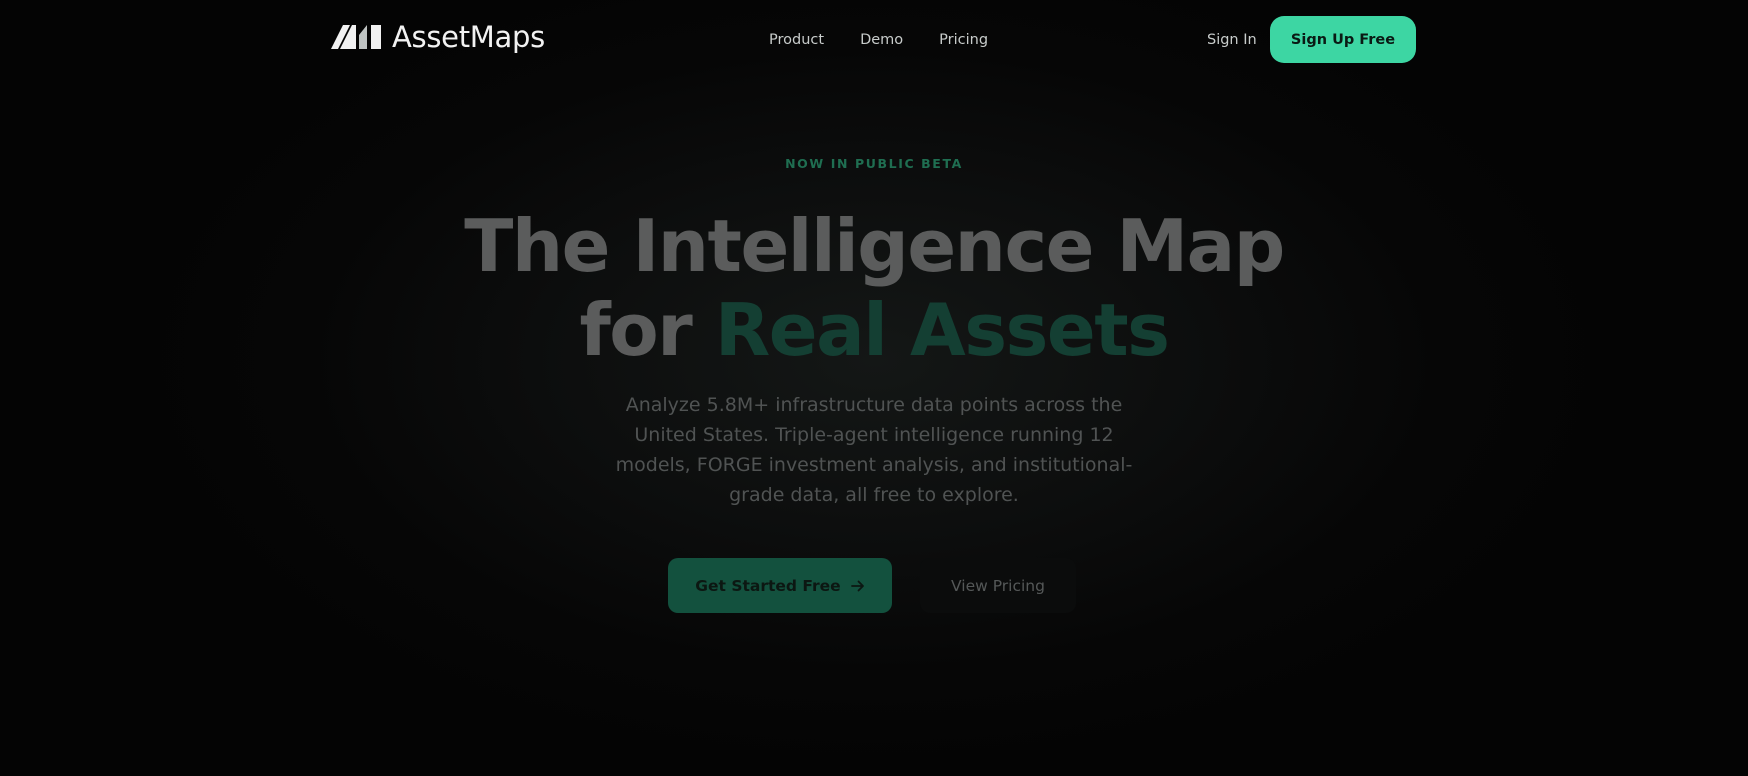 The height and width of the screenshot is (776, 1748). Describe the element at coordinates (874, 246) in the screenshot. I see `headline-line-1: The Intelligence Map` at that location.